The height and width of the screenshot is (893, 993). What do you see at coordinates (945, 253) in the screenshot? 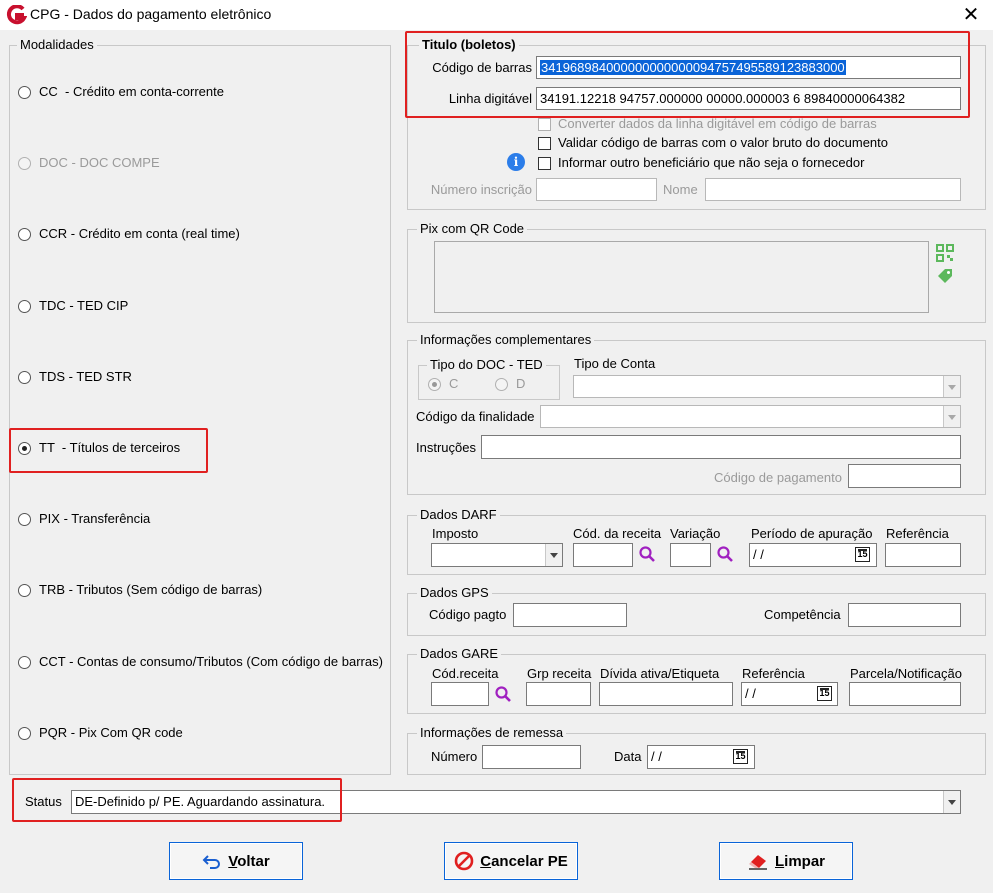
I see `qr-code-icon` at bounding box center [945, 253].